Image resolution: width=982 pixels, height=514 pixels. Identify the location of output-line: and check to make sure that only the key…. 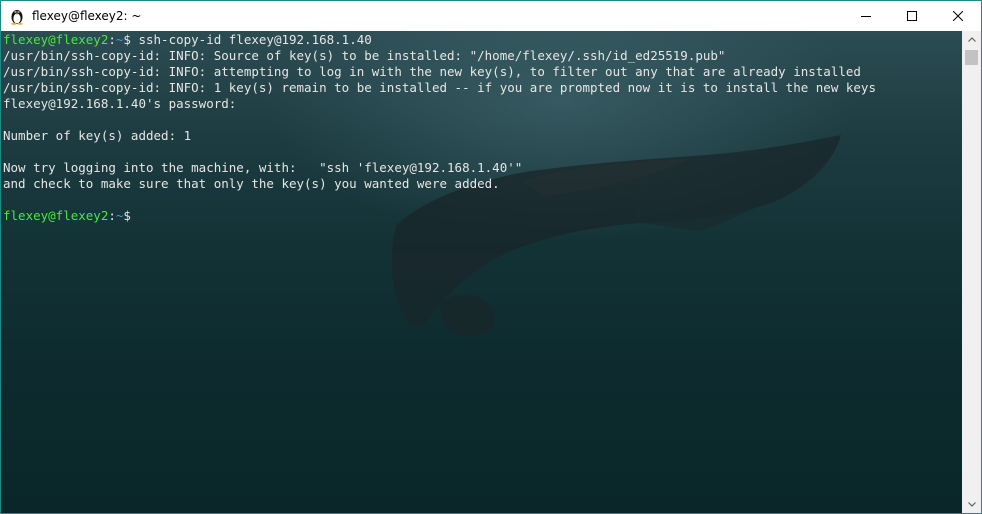
(251, 183).